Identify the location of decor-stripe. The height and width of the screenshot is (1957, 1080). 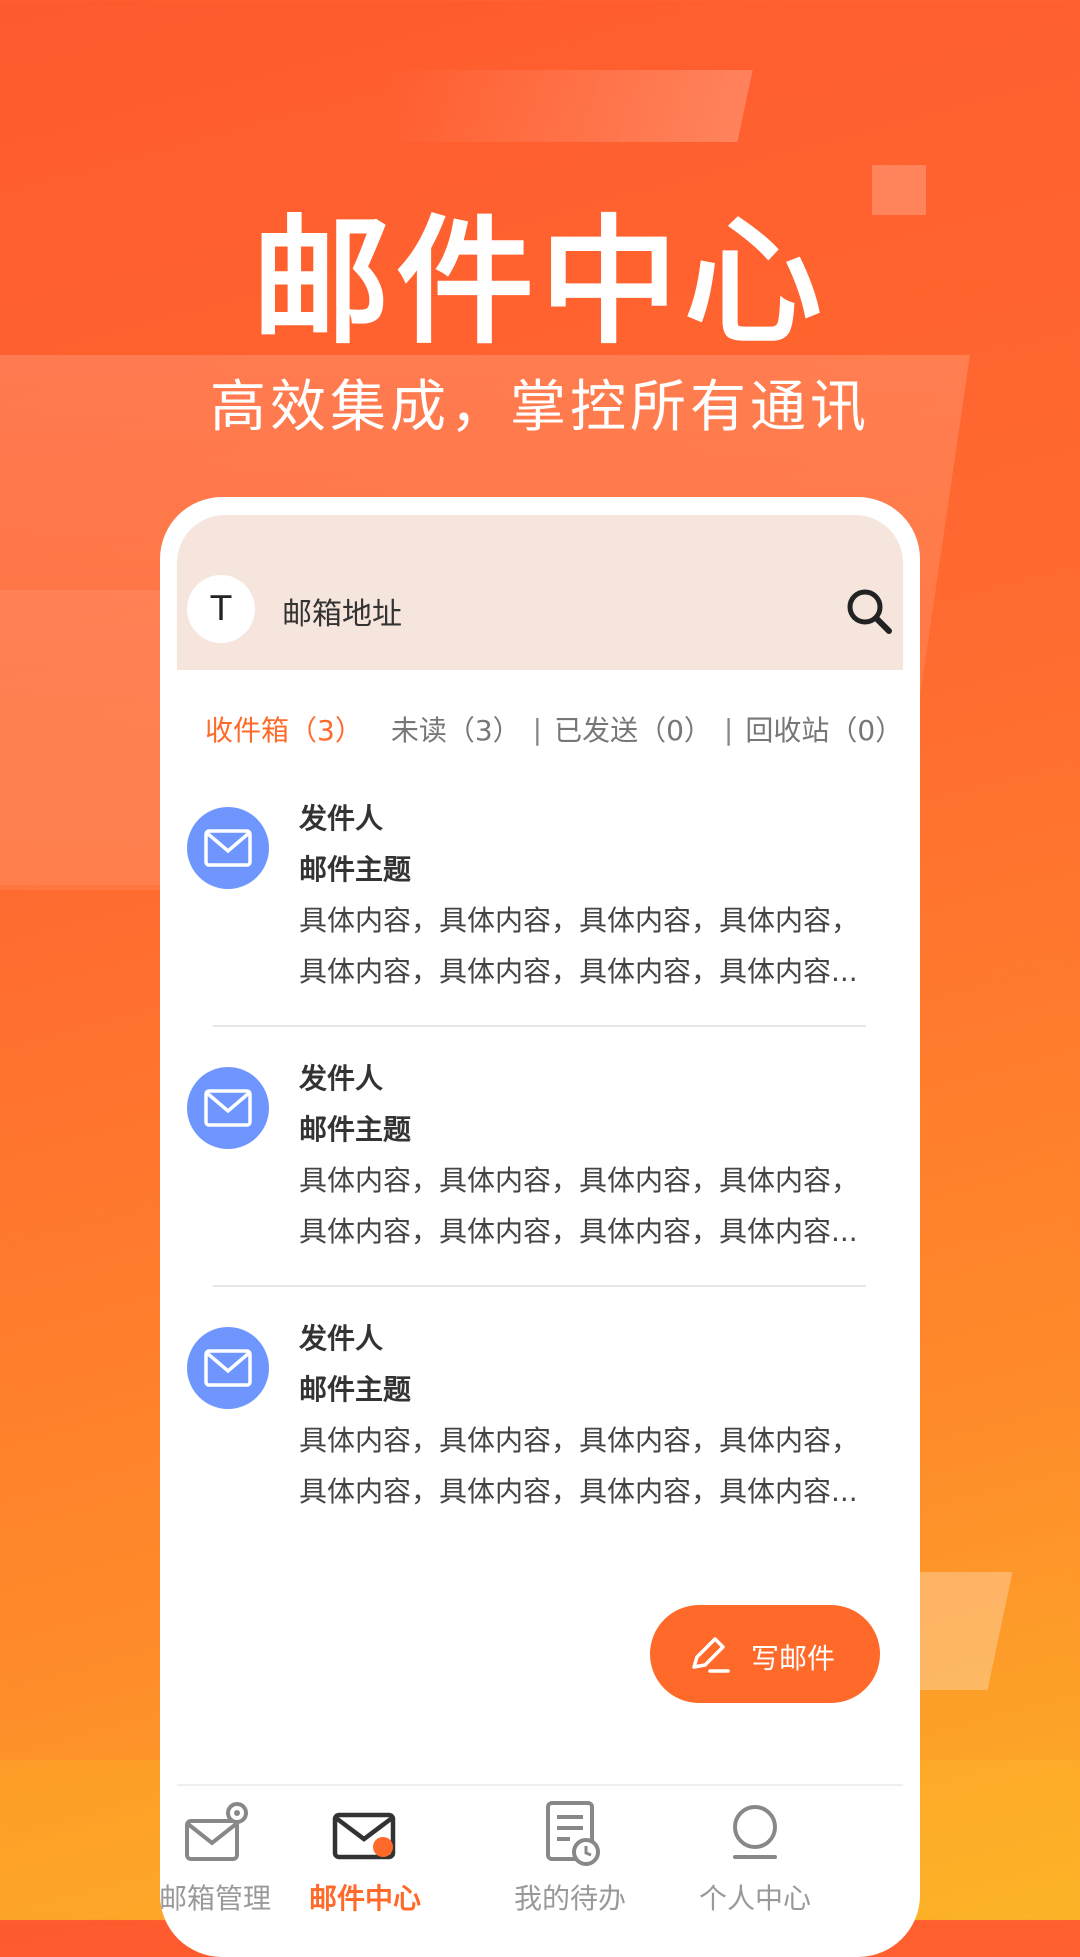
(562, 106).